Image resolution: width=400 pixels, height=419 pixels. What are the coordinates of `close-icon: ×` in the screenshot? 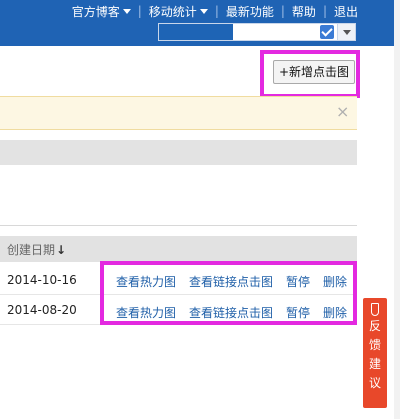 It's located at (342, 112).